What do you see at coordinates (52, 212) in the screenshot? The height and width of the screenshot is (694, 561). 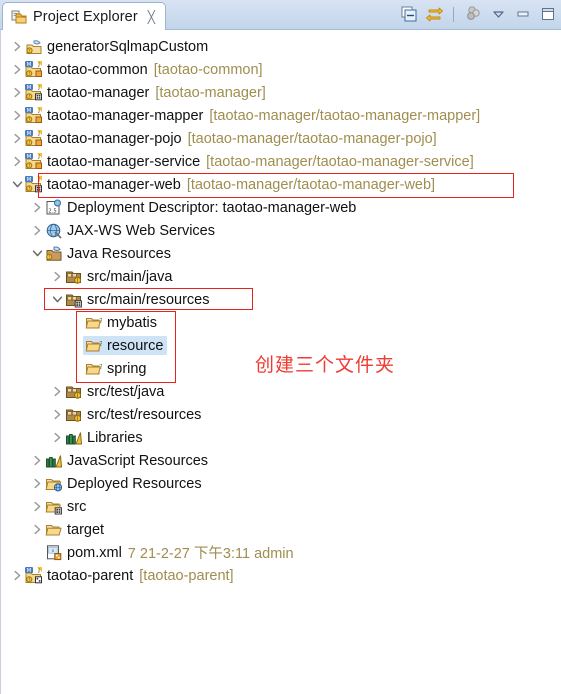 I see `svg-text: 2.5` at bounding box center [52, 212].